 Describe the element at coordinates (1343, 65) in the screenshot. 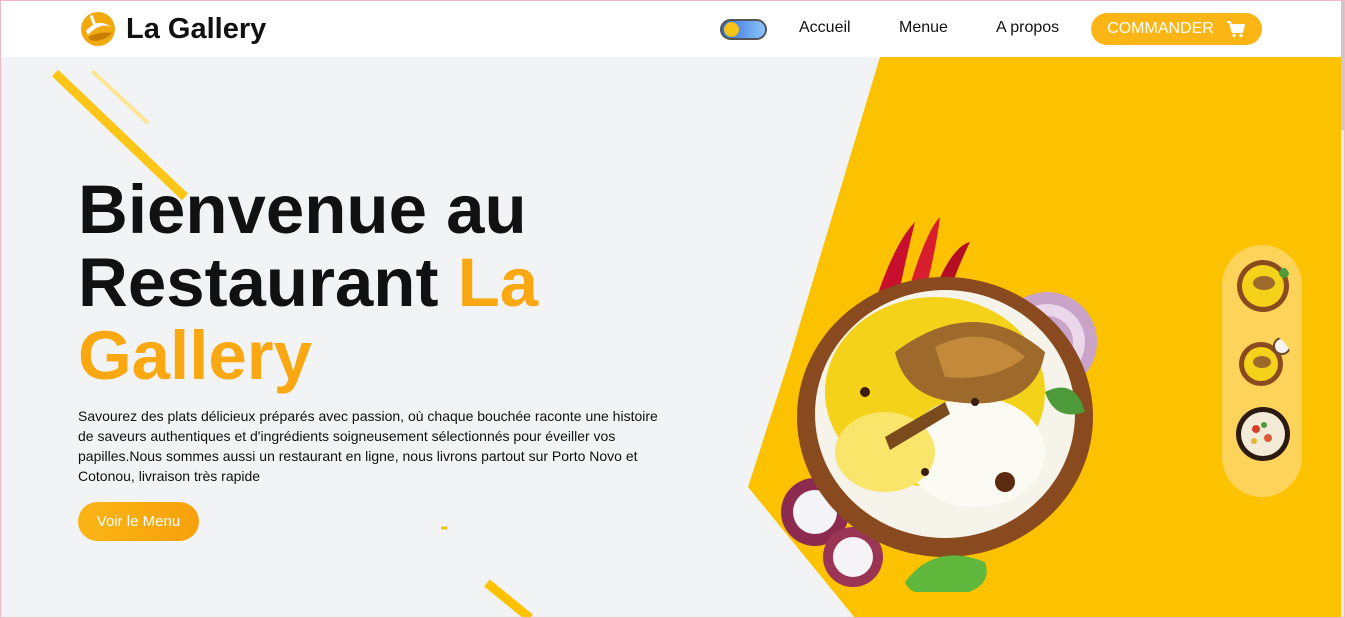

I see `scrollbar-thumb` at that location.